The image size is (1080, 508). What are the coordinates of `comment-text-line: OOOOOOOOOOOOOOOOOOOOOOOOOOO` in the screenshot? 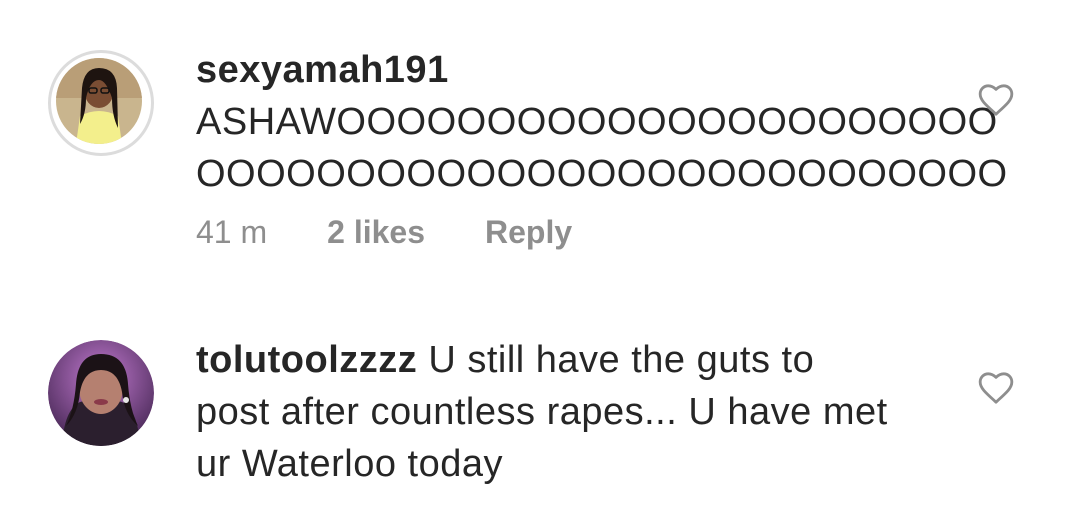 It's located at (602, 174).